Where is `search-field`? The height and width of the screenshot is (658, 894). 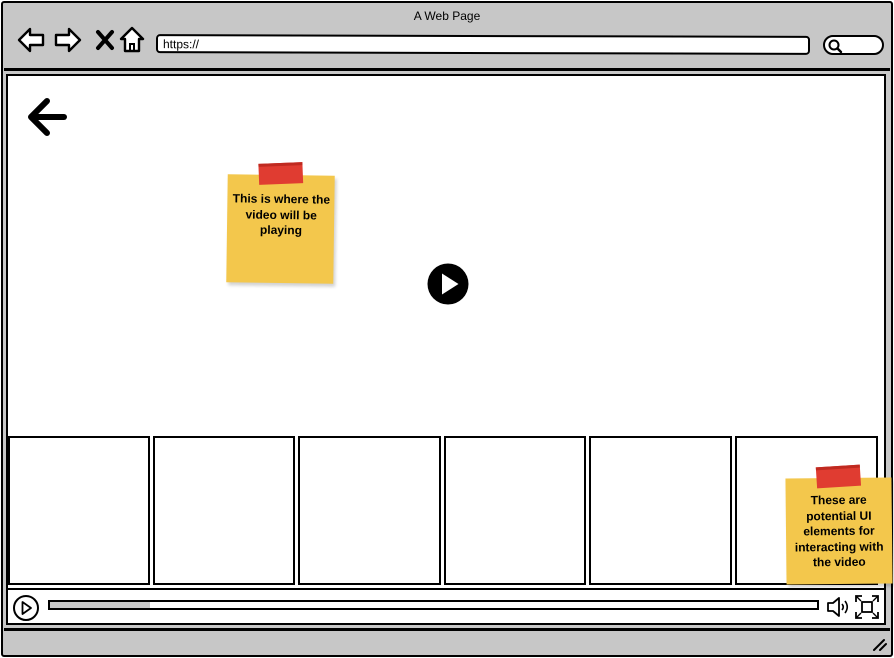 search-field is located at coordinates (853, 45).